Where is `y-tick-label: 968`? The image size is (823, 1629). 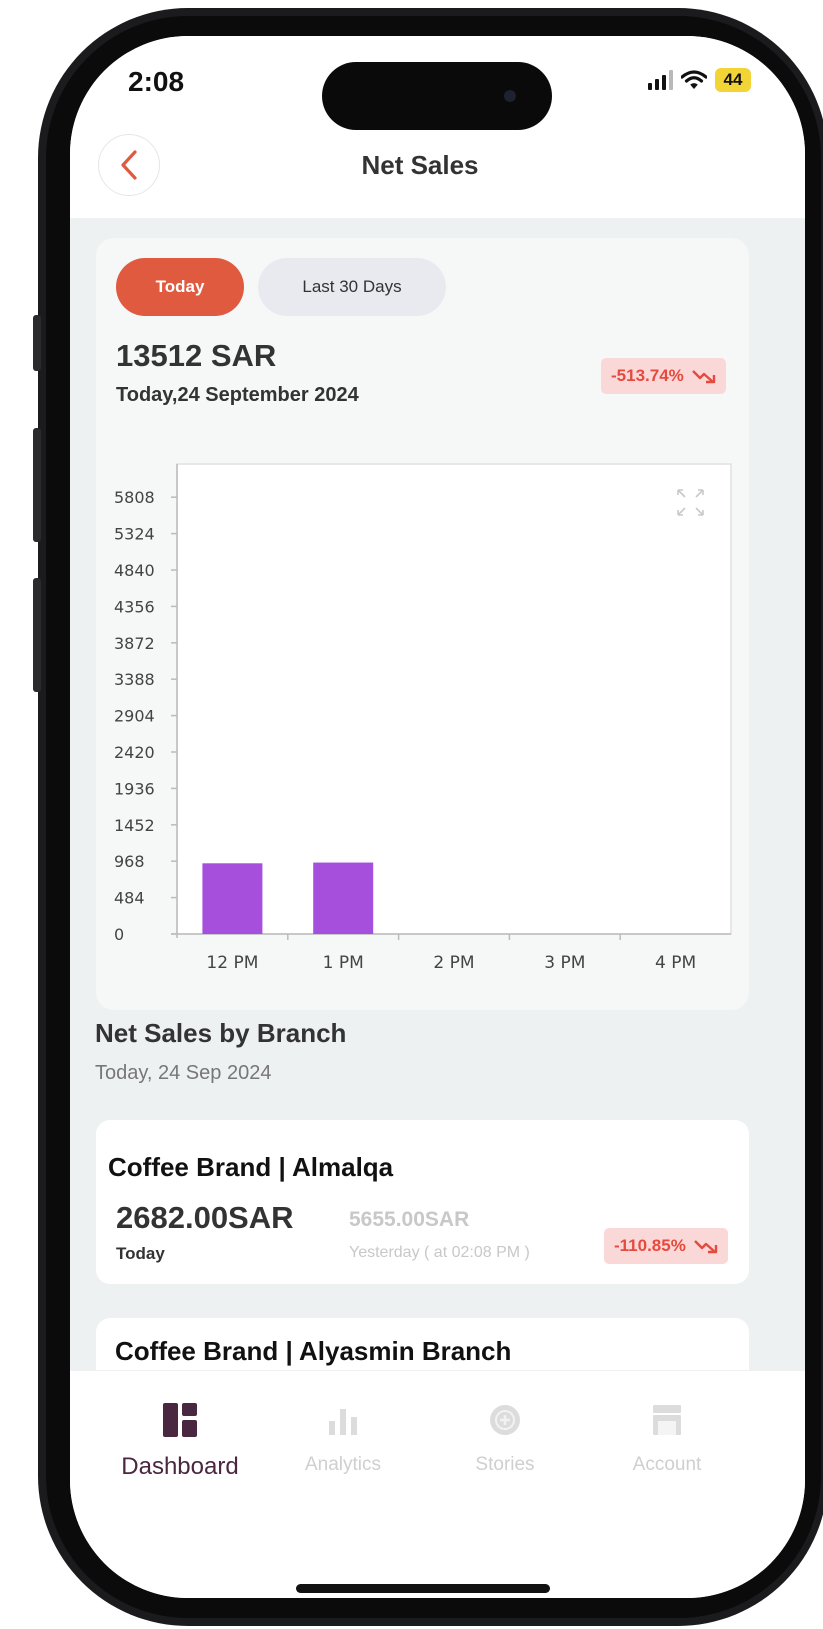
y-tick-label: 968 is located at coordinates (129, 861).